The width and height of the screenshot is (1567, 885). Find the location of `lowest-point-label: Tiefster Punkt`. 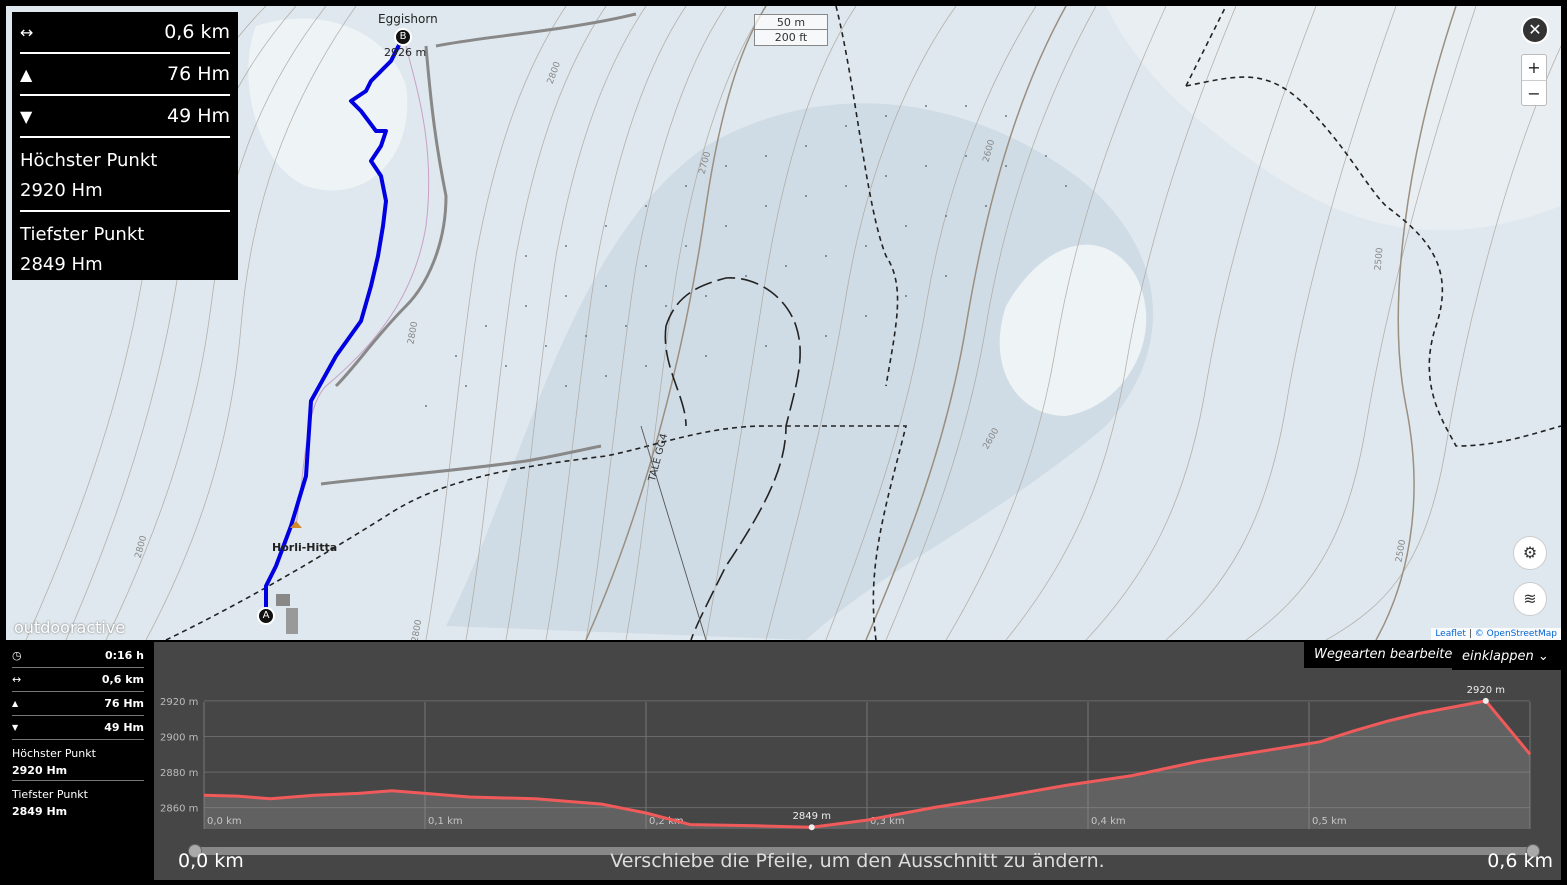

lowest-point-label: Tiefster Punkt is located at coordinates (82, 234).